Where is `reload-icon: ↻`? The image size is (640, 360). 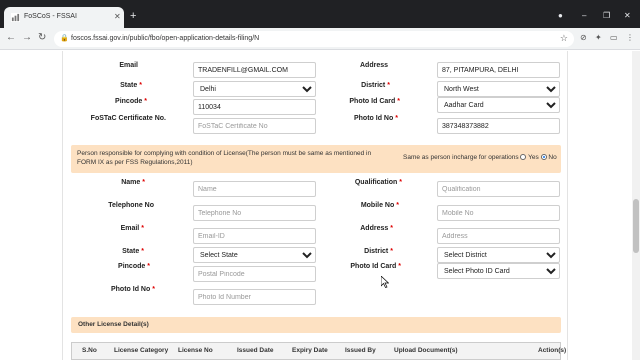 reload-icon: ↻ is located at coordinates (42, 38).